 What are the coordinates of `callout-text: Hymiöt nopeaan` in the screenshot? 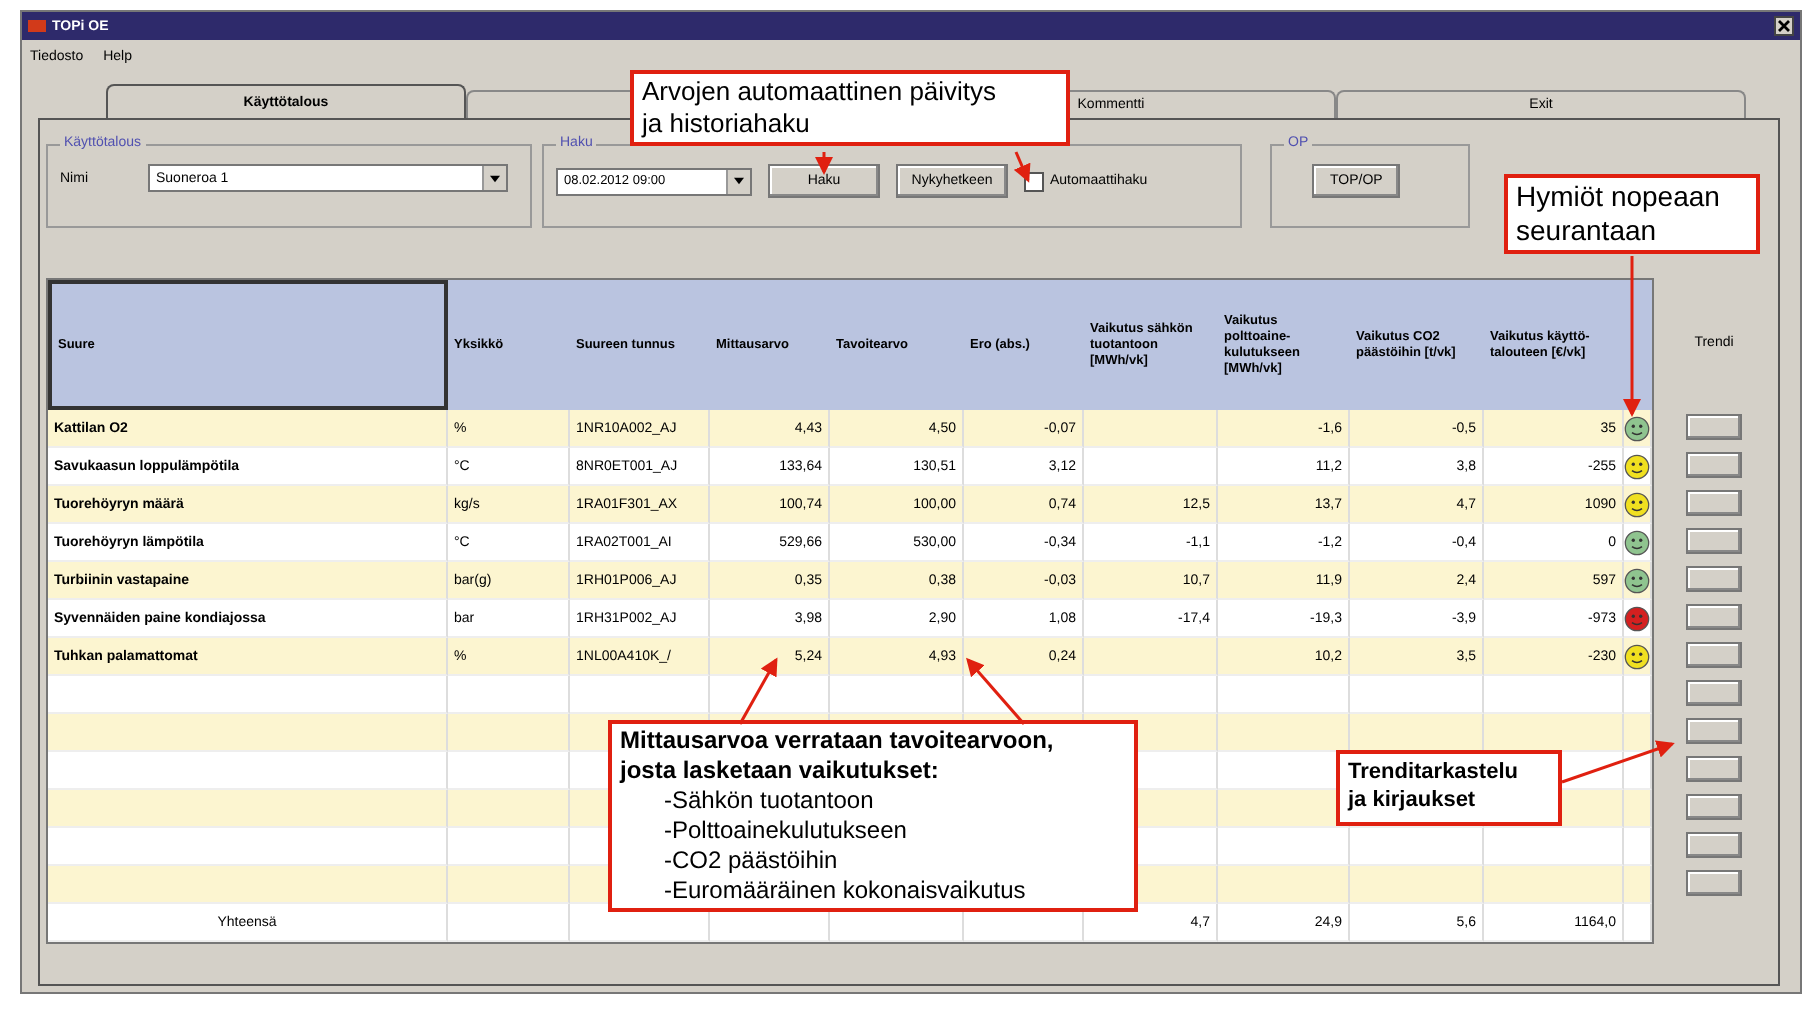 It's located at (1618, 197).